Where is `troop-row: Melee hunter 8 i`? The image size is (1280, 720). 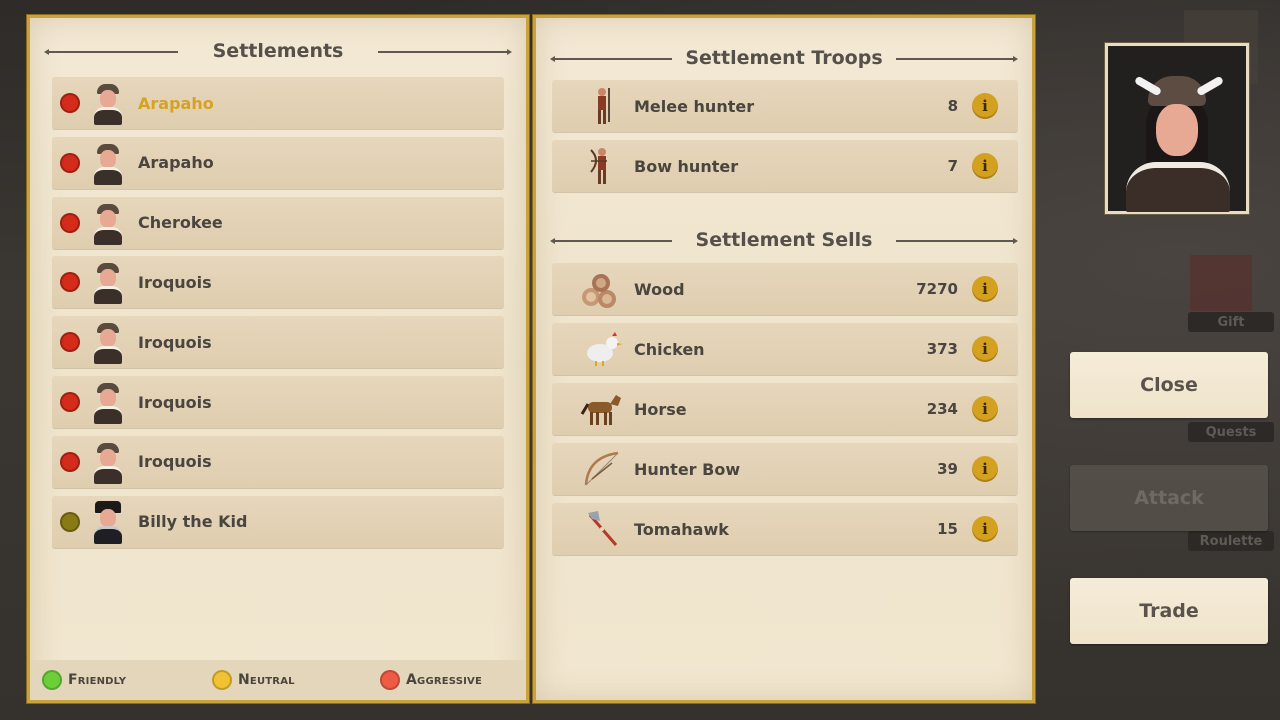 troop-row: Melee hunter 8 i is located at coordinates (785, 106).